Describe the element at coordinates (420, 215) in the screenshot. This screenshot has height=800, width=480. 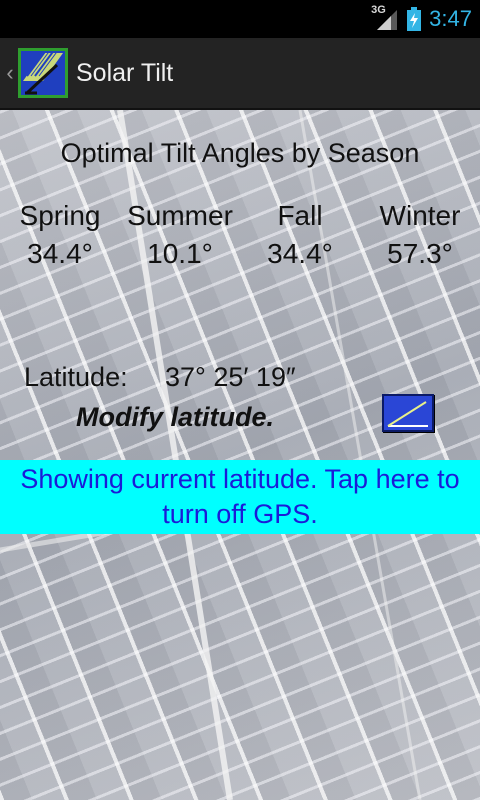
I see `season-label: Winter` at that location.